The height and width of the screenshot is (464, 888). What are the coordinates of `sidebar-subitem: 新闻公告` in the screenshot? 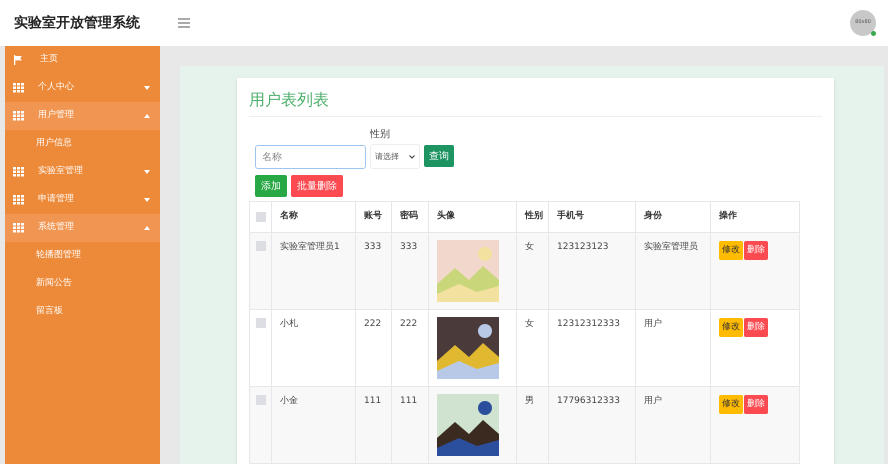 It's located at (82, 284).